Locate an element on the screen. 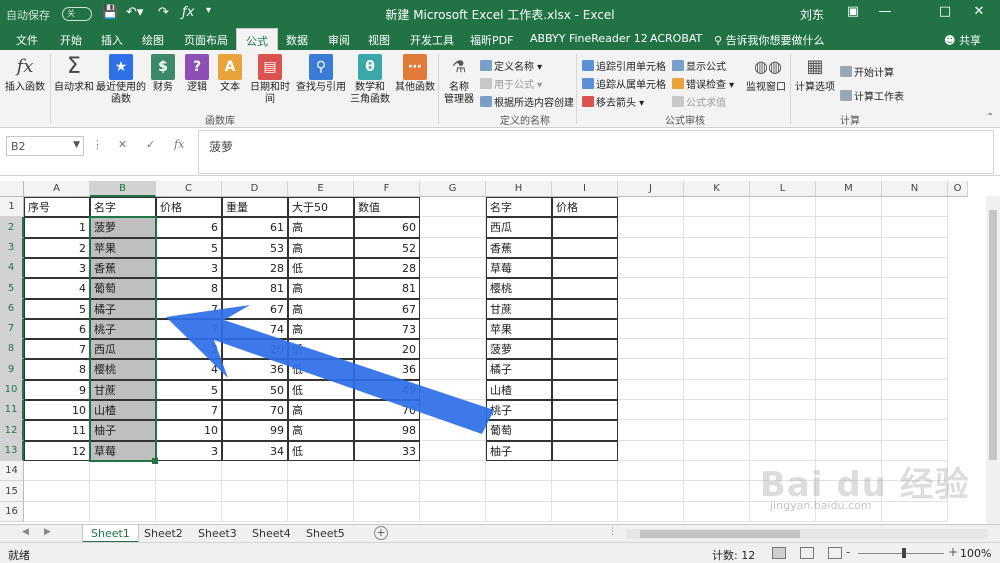  split-handle-icon: ⋮ is located at coordinates (612, 532).